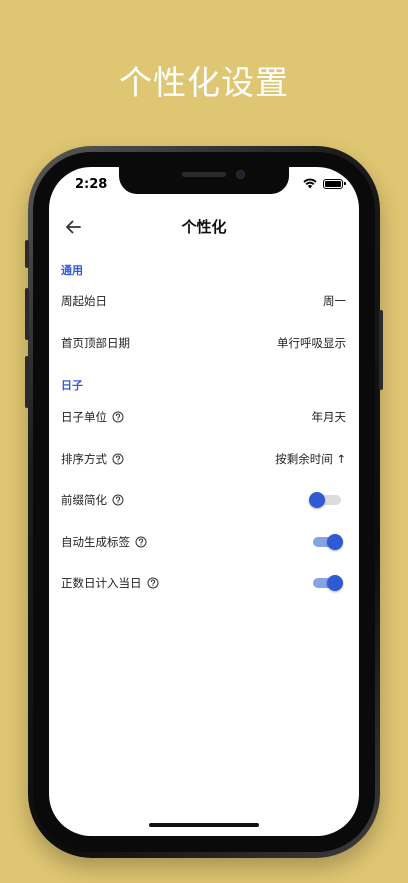 This screenshot has width=408, height=883. What do you see at coordinates (204, 416) in the screenshot?
I see `setting-day-unit: 日子单位 年月天` at bounding box center [204, 416].